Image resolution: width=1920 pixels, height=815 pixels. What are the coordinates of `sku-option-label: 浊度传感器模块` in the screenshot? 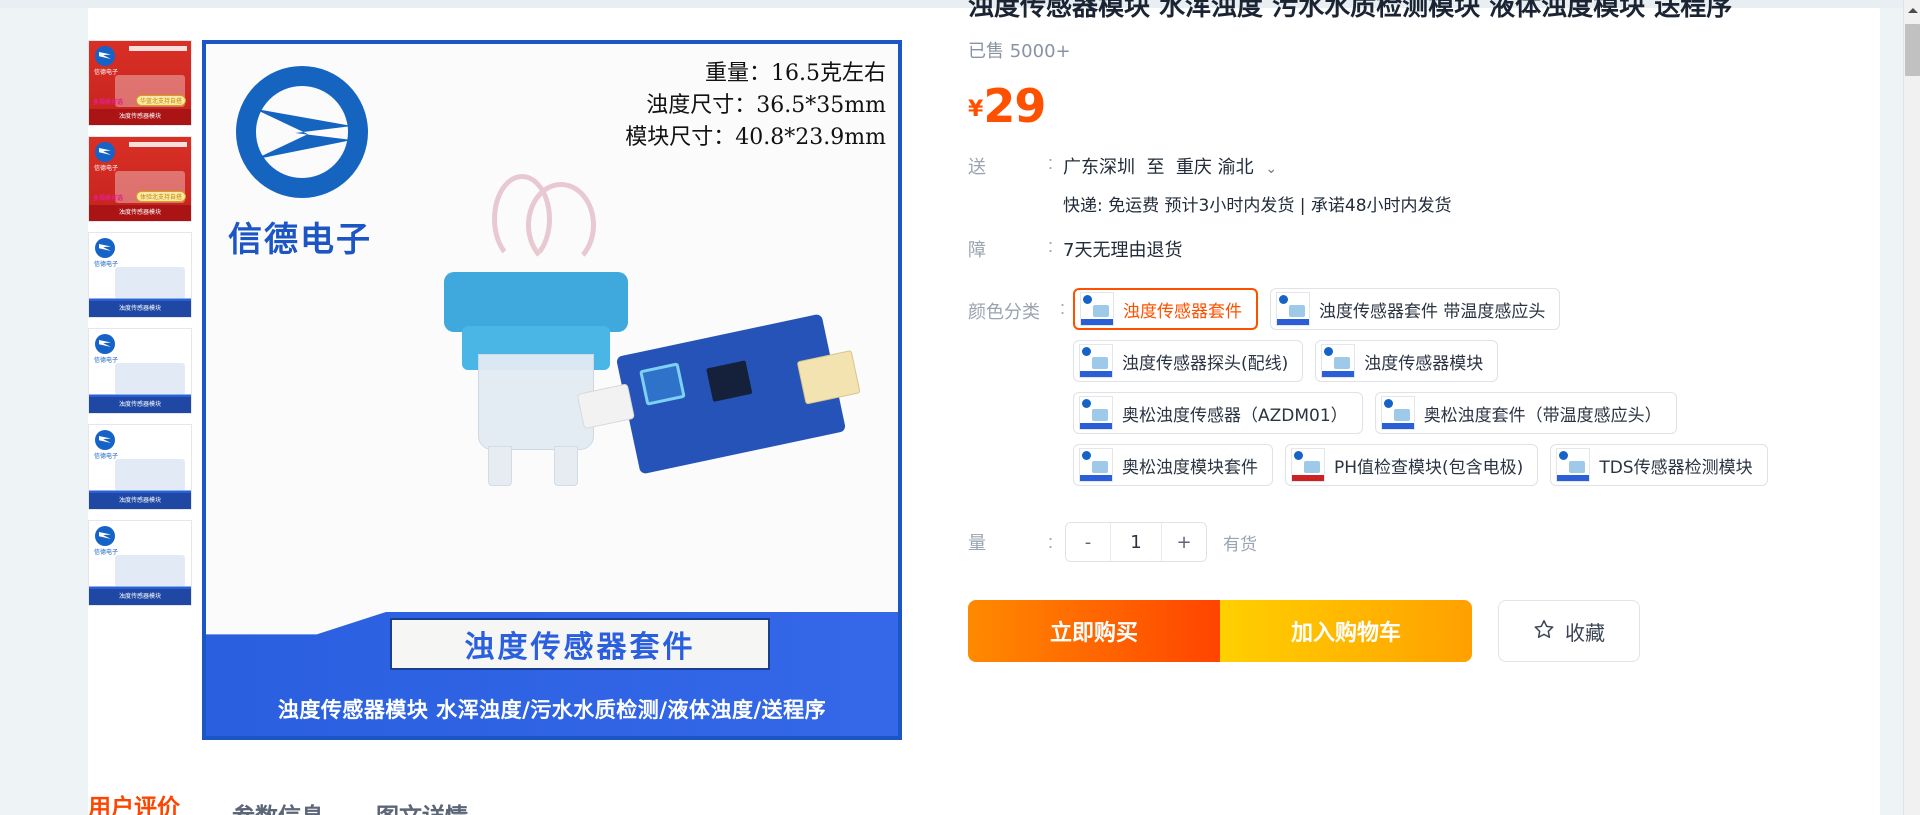 It's located at (1424, 363).